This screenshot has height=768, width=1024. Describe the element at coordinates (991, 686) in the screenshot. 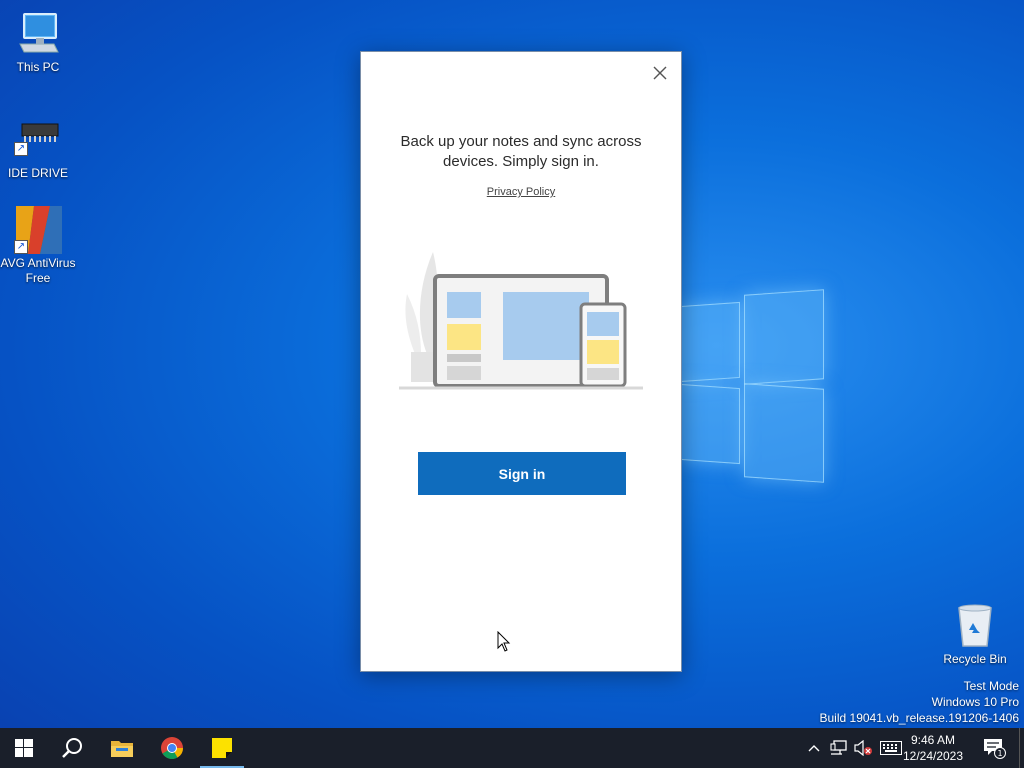

I see `watermark-line: Test Mode` at that location.